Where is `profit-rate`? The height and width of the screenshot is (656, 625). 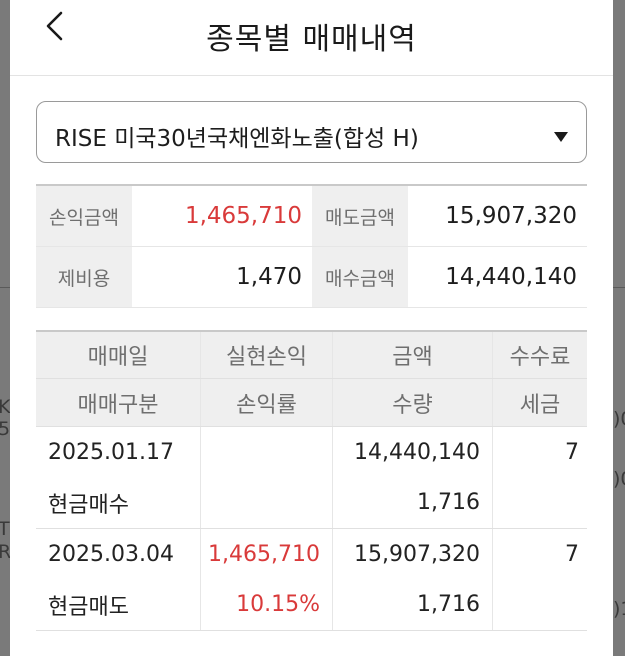 profit-rate is located at coordinates (267, 502).